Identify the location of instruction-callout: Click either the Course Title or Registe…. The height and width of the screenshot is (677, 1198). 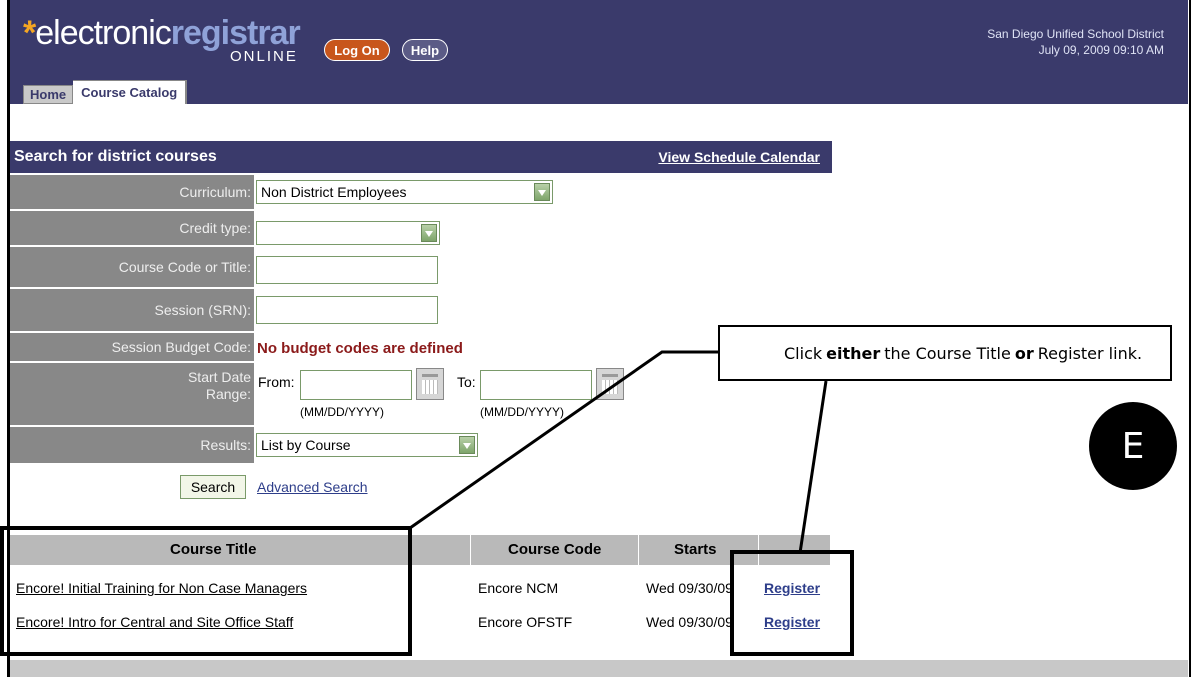
(945, 353).